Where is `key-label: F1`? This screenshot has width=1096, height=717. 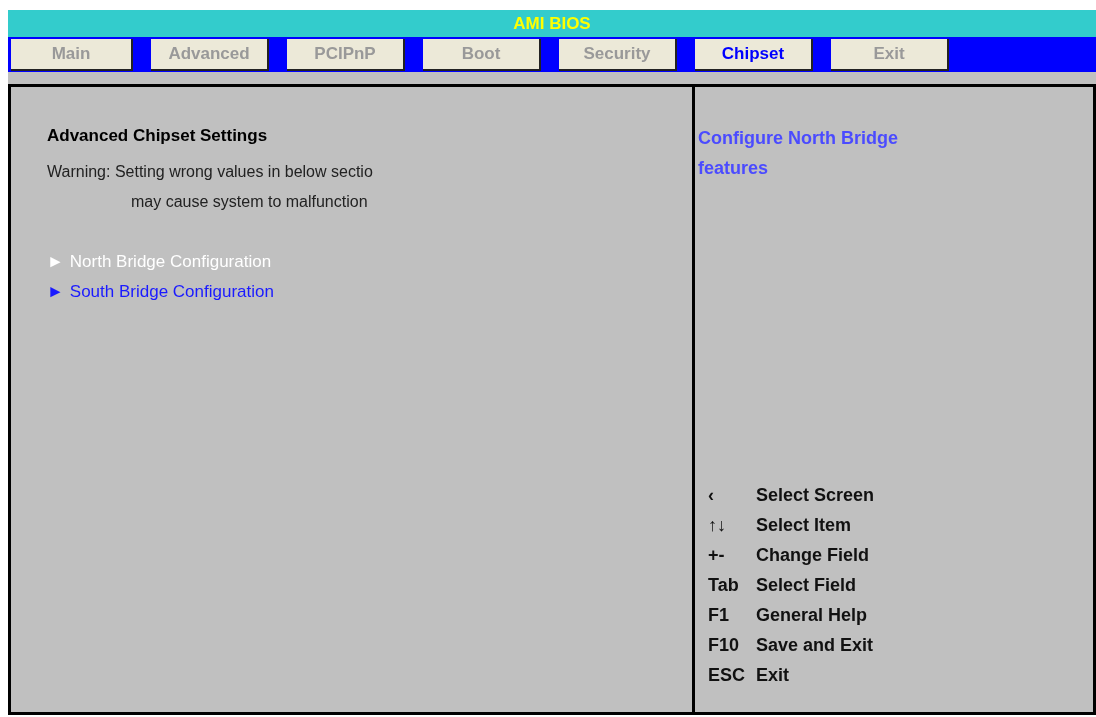 key-label: F1 is located at coordinates (719, 615).